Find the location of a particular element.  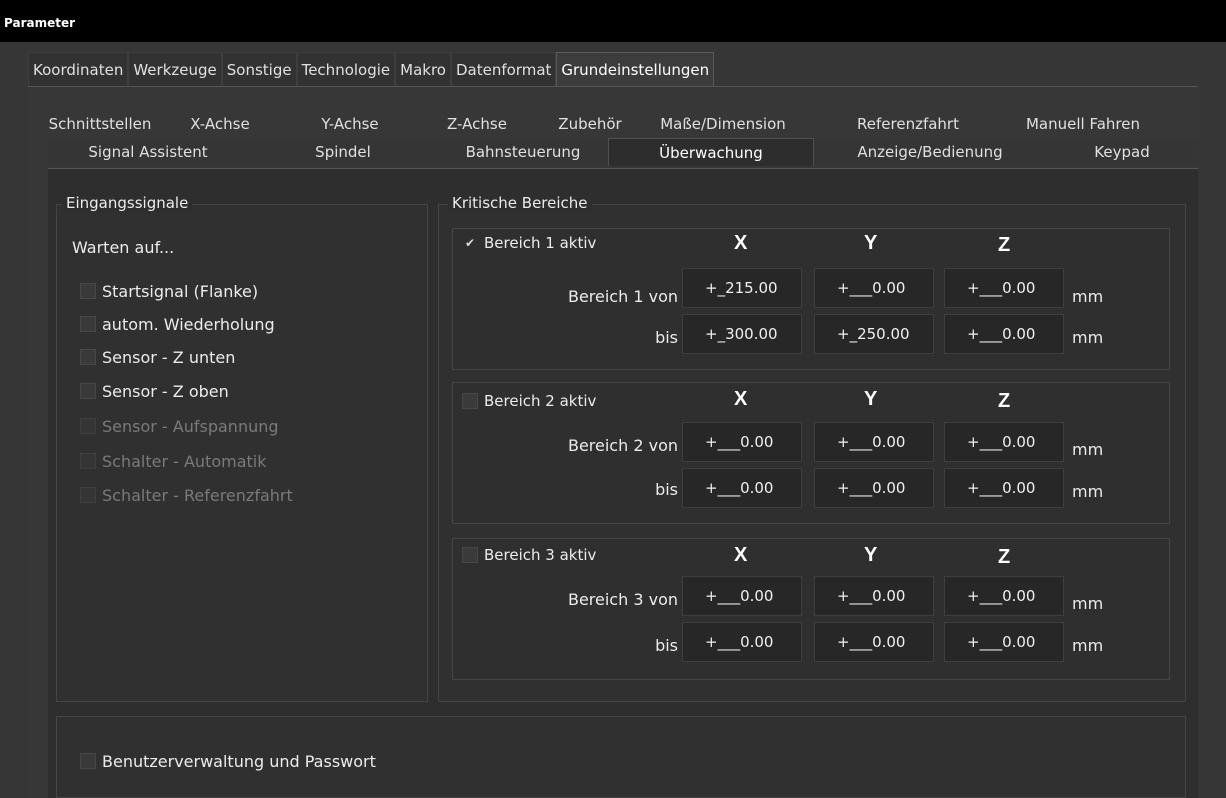

bereich-1-von-unit: mm is located at coordinates (1088, 296).